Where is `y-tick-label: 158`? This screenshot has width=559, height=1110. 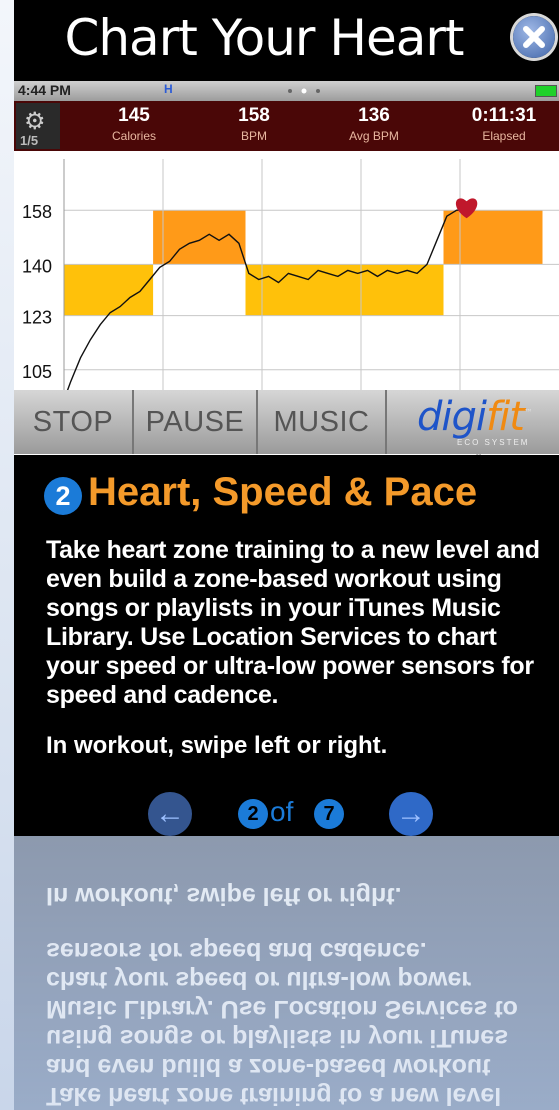
y-tick-label: 158 is located at coordinates (37, 212).